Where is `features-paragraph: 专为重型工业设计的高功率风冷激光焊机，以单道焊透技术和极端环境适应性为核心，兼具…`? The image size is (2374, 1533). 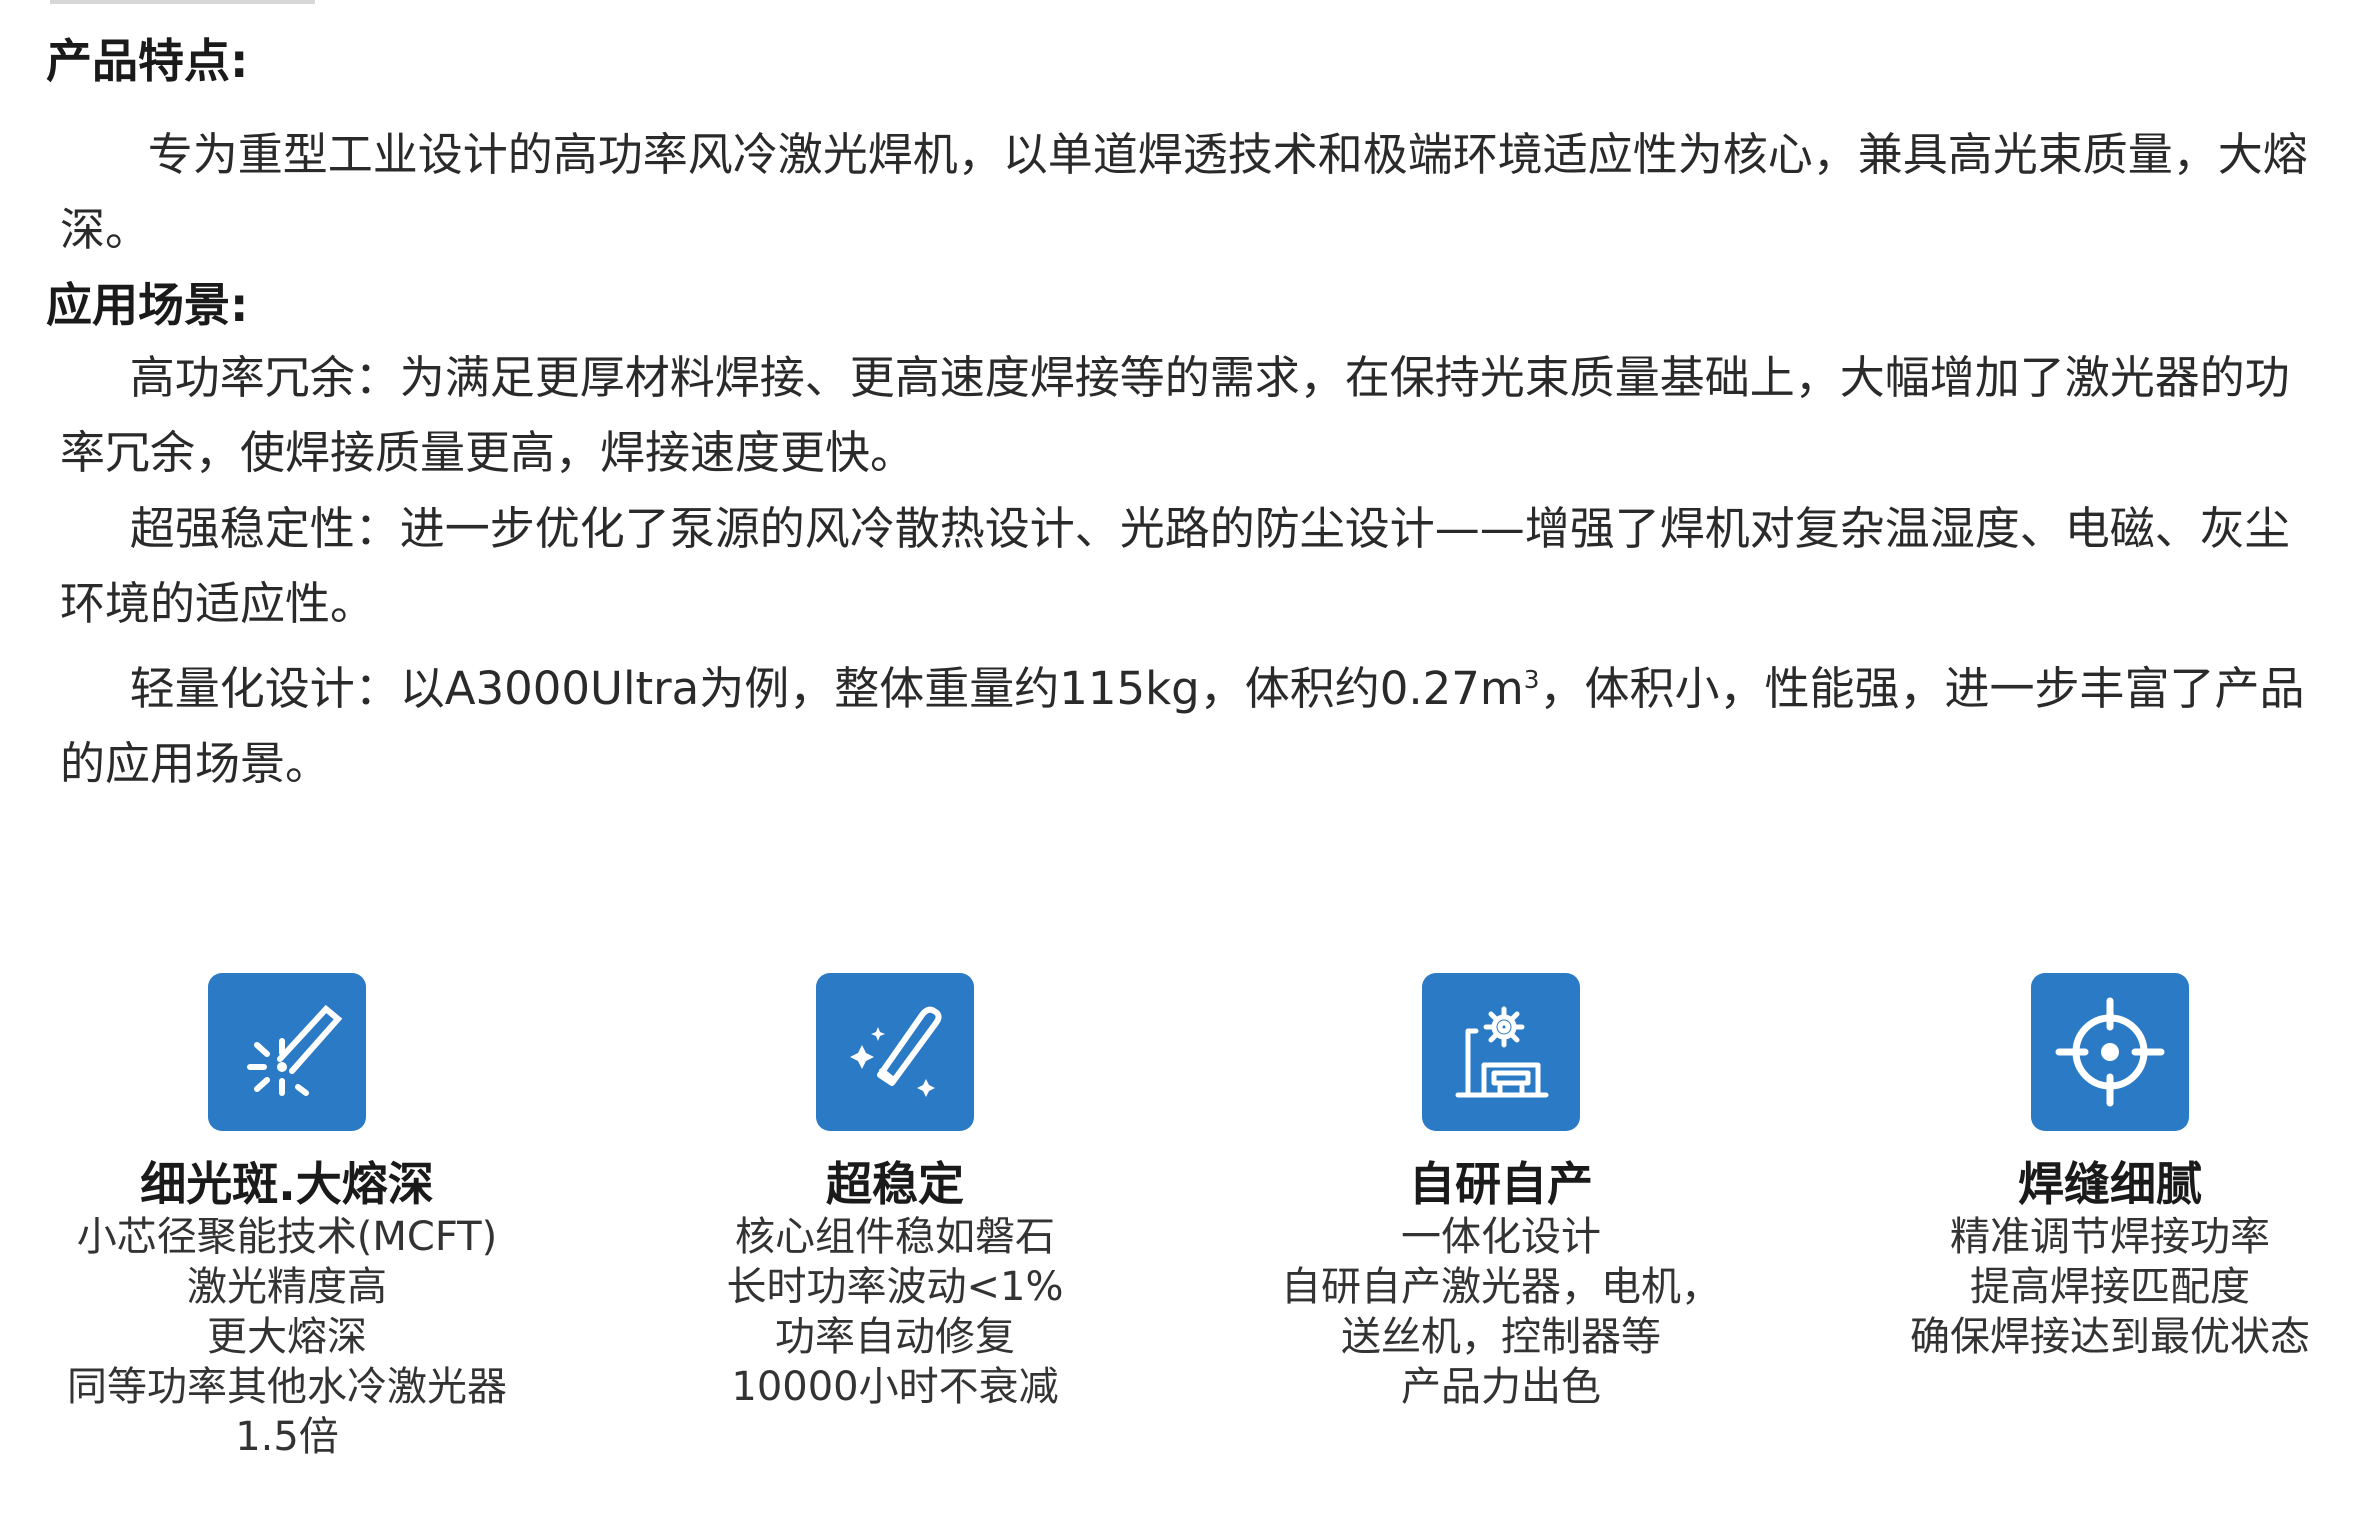 features-paragraph: 专为重型工业设计的高功率风冷激光焊机，以单道焊透技术和极端环境适应性为核心，兼具… is located at coordinates (1184, 192).